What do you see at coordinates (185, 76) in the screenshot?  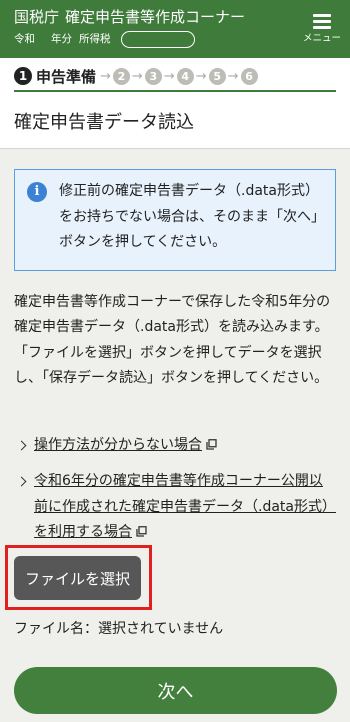 I see `step-number: 4` at bounding box center [185, 76].